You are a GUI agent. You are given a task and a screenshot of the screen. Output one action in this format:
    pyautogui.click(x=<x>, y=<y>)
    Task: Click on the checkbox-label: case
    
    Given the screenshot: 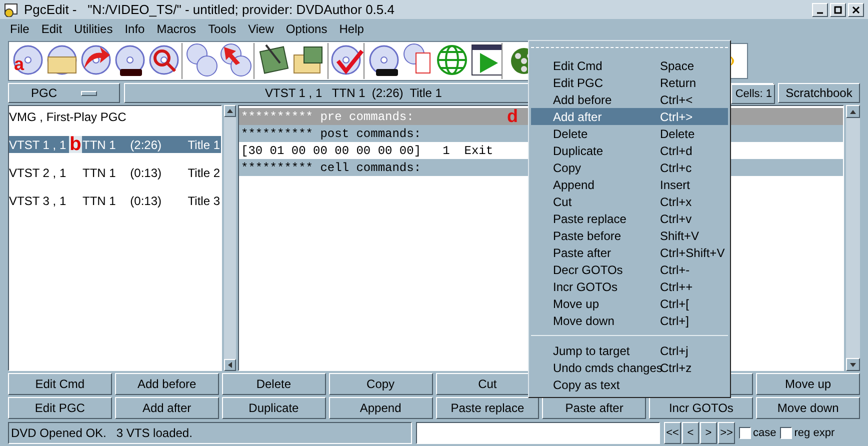 What is the action you would take?
    pyautogui.click(x=764, y=433)
    